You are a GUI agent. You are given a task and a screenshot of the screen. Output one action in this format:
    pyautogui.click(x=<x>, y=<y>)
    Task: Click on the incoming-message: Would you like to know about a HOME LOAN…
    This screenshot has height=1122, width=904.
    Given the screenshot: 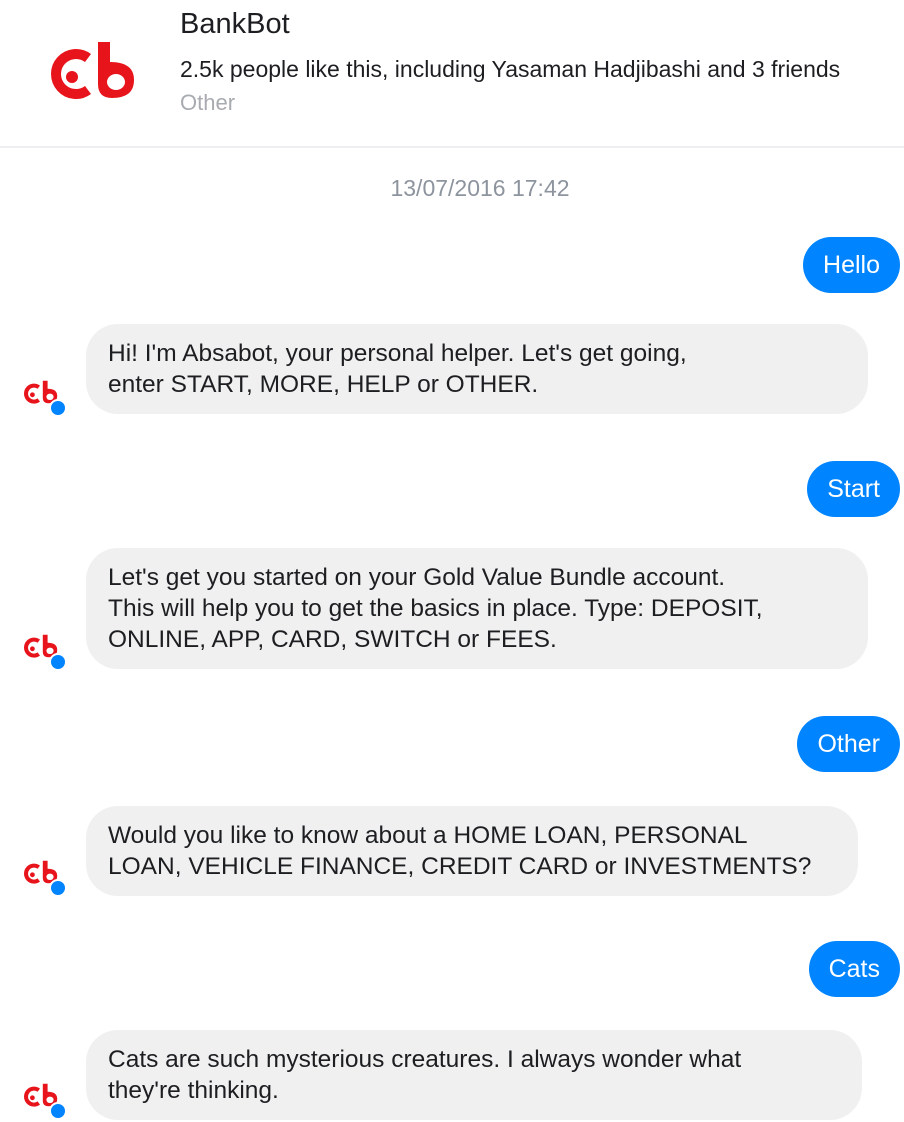 What is the action you would take?
    pyautogui.click(x=472, y=851)
    